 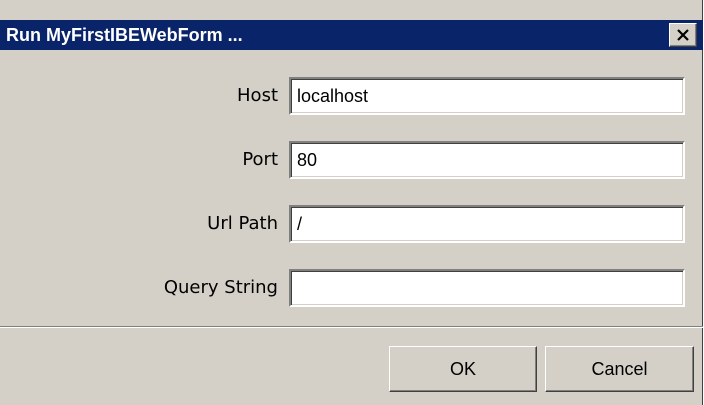 I want to click on url-path-label: Url Path, so click(x=242, y=223).